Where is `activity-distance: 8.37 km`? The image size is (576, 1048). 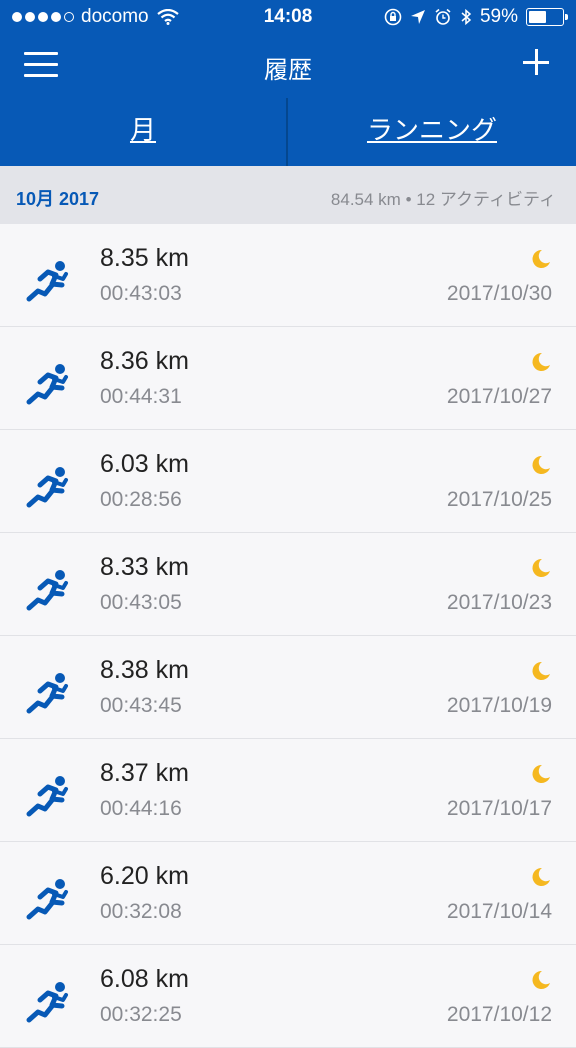
activity-distance: 8.37 km is located at coordinates (144, 773).